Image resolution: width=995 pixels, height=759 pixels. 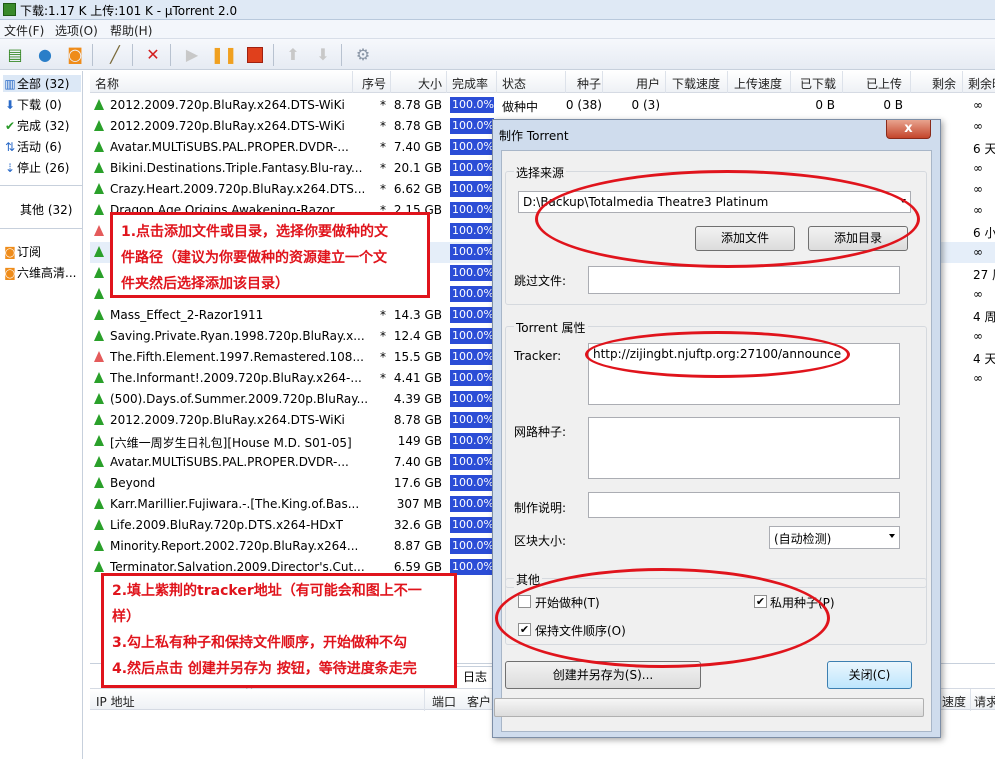 What do you see at coordinates (696, 83) in the screenshot?
I see `col-down-speed: 下载速度` at bounding box center [696, 83].